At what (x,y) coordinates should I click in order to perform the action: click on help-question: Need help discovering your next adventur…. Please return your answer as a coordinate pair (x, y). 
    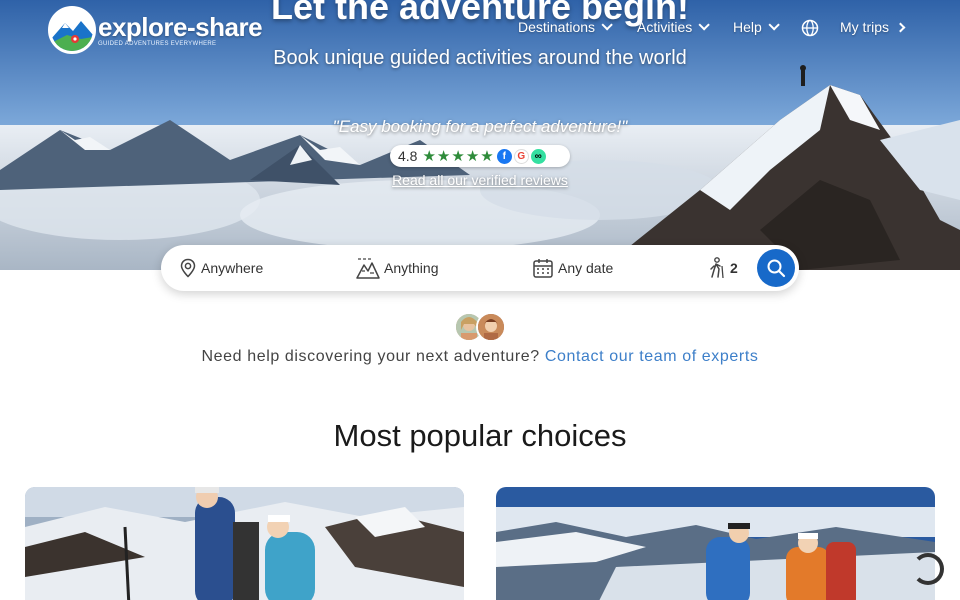
    Looking at the image, I should click on (370, 356).